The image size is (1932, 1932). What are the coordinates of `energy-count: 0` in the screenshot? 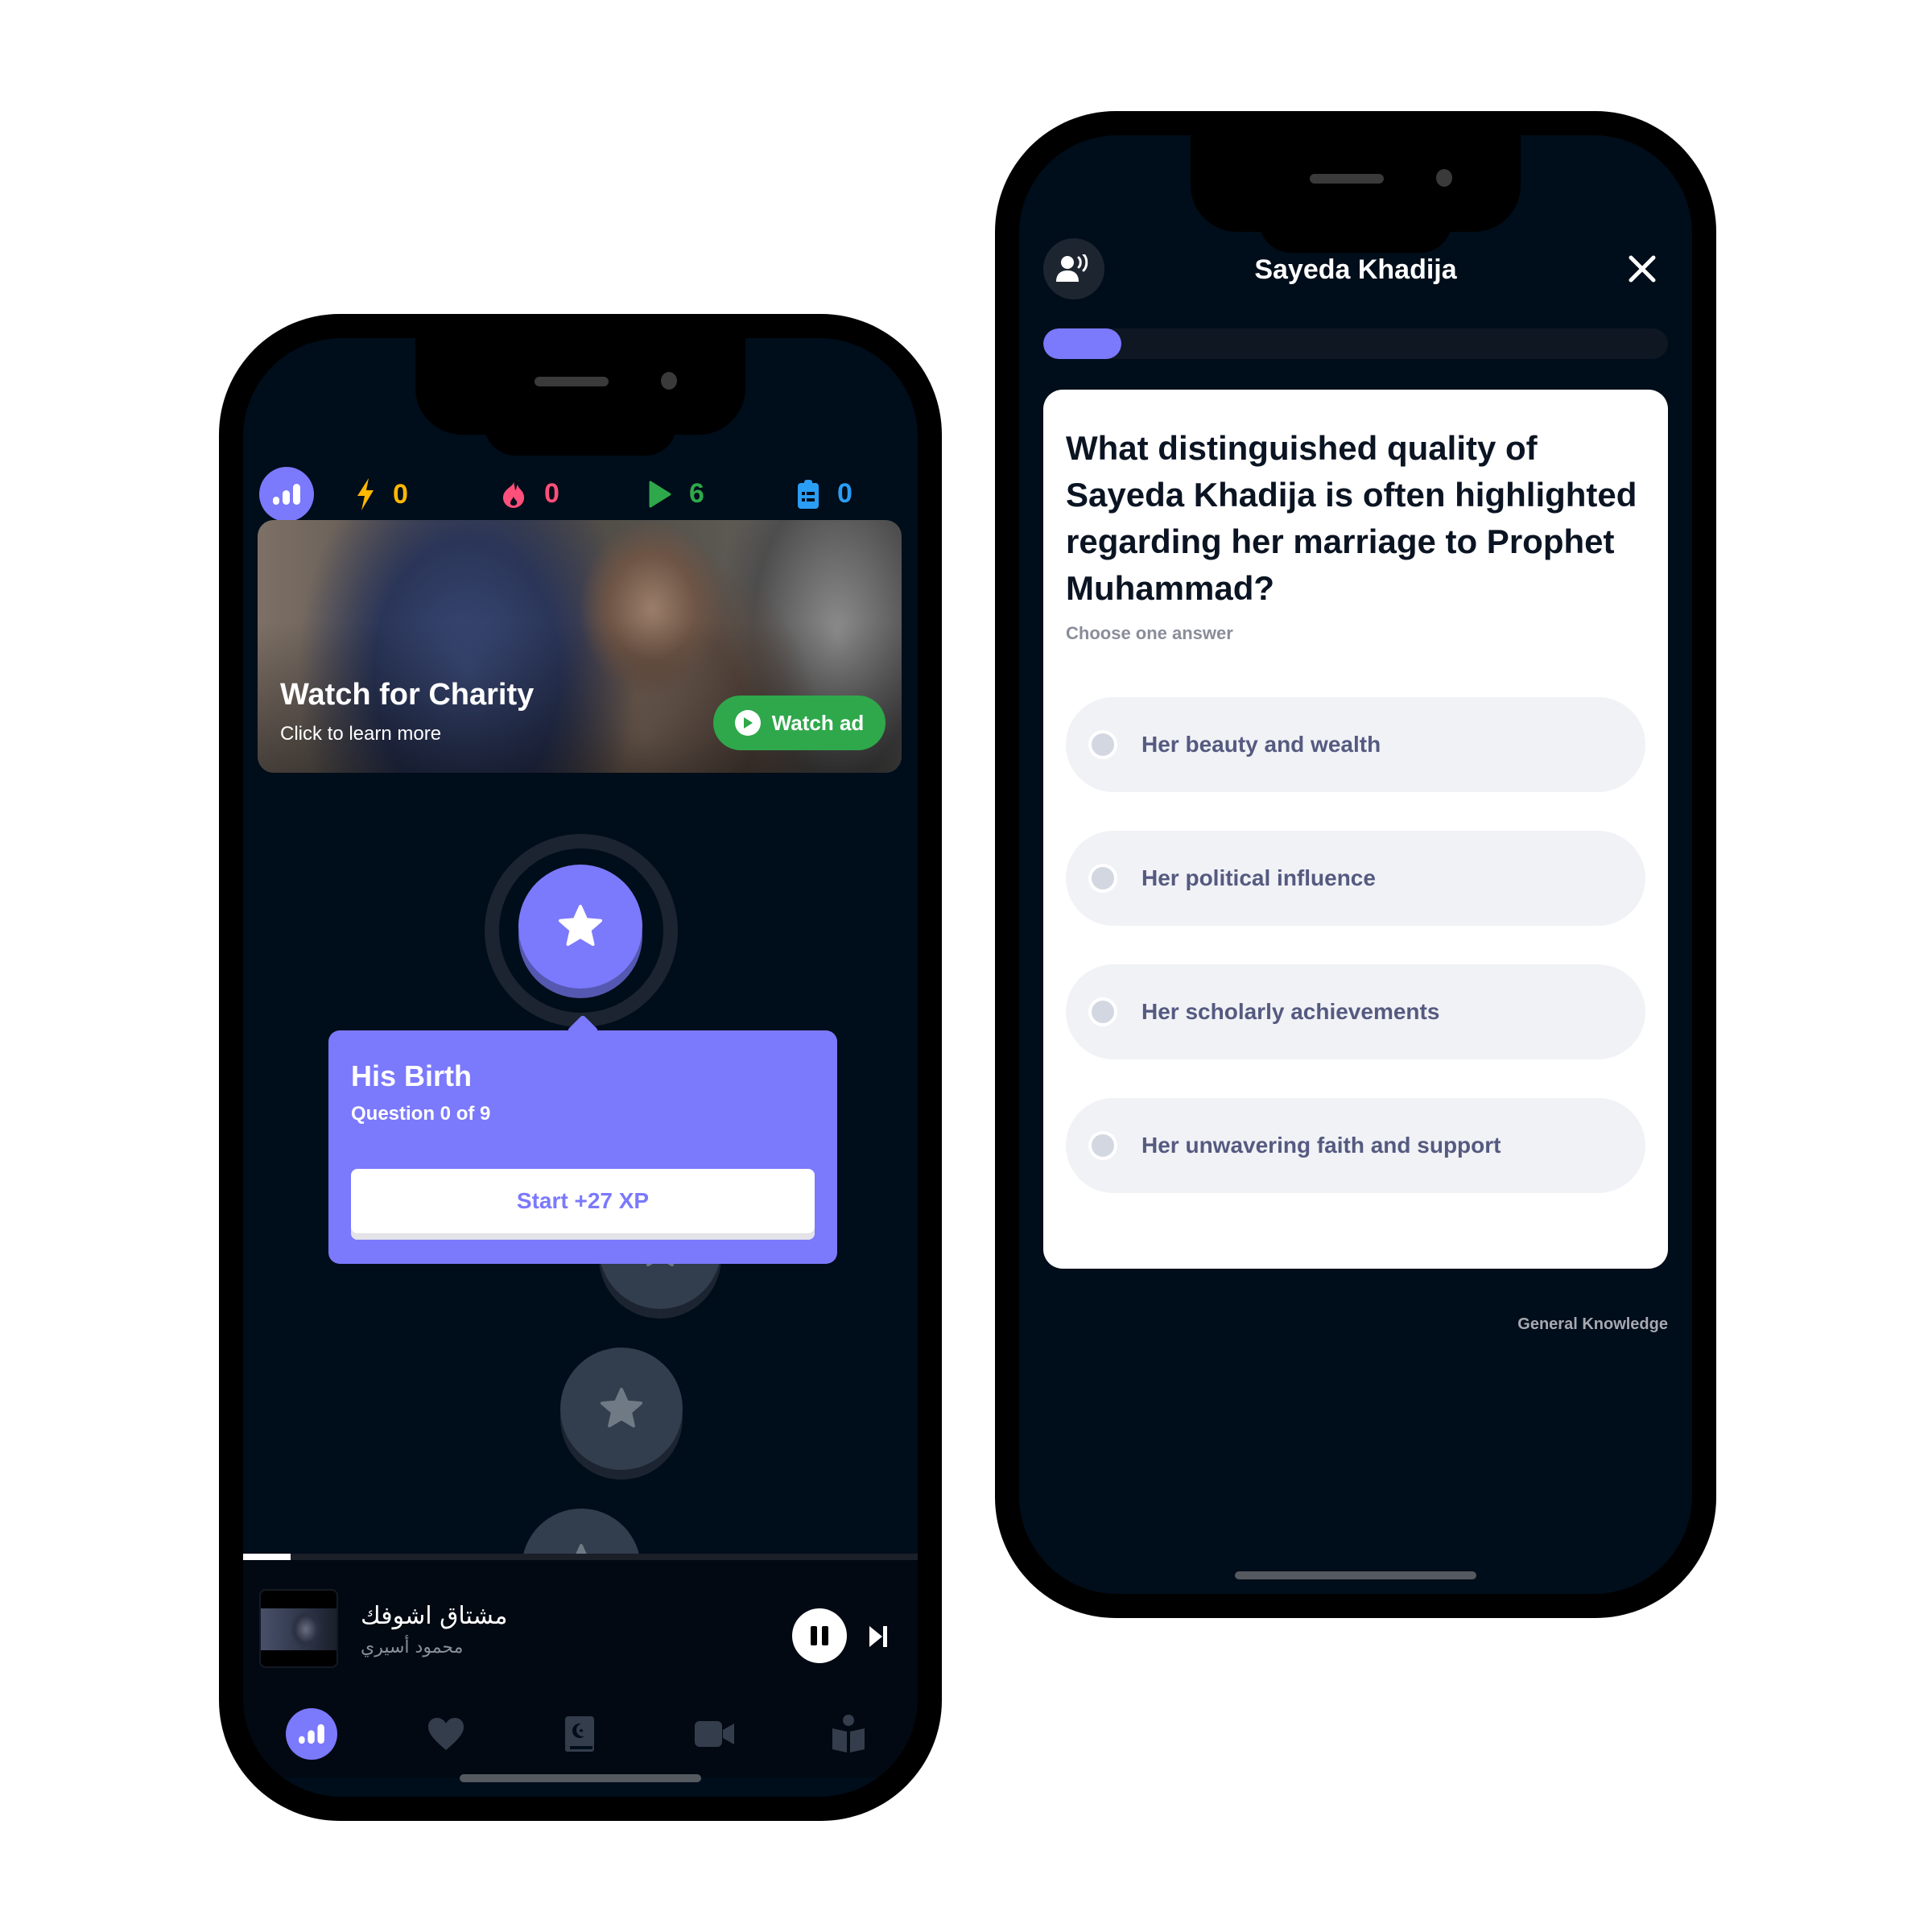 It's located at (400, 494).